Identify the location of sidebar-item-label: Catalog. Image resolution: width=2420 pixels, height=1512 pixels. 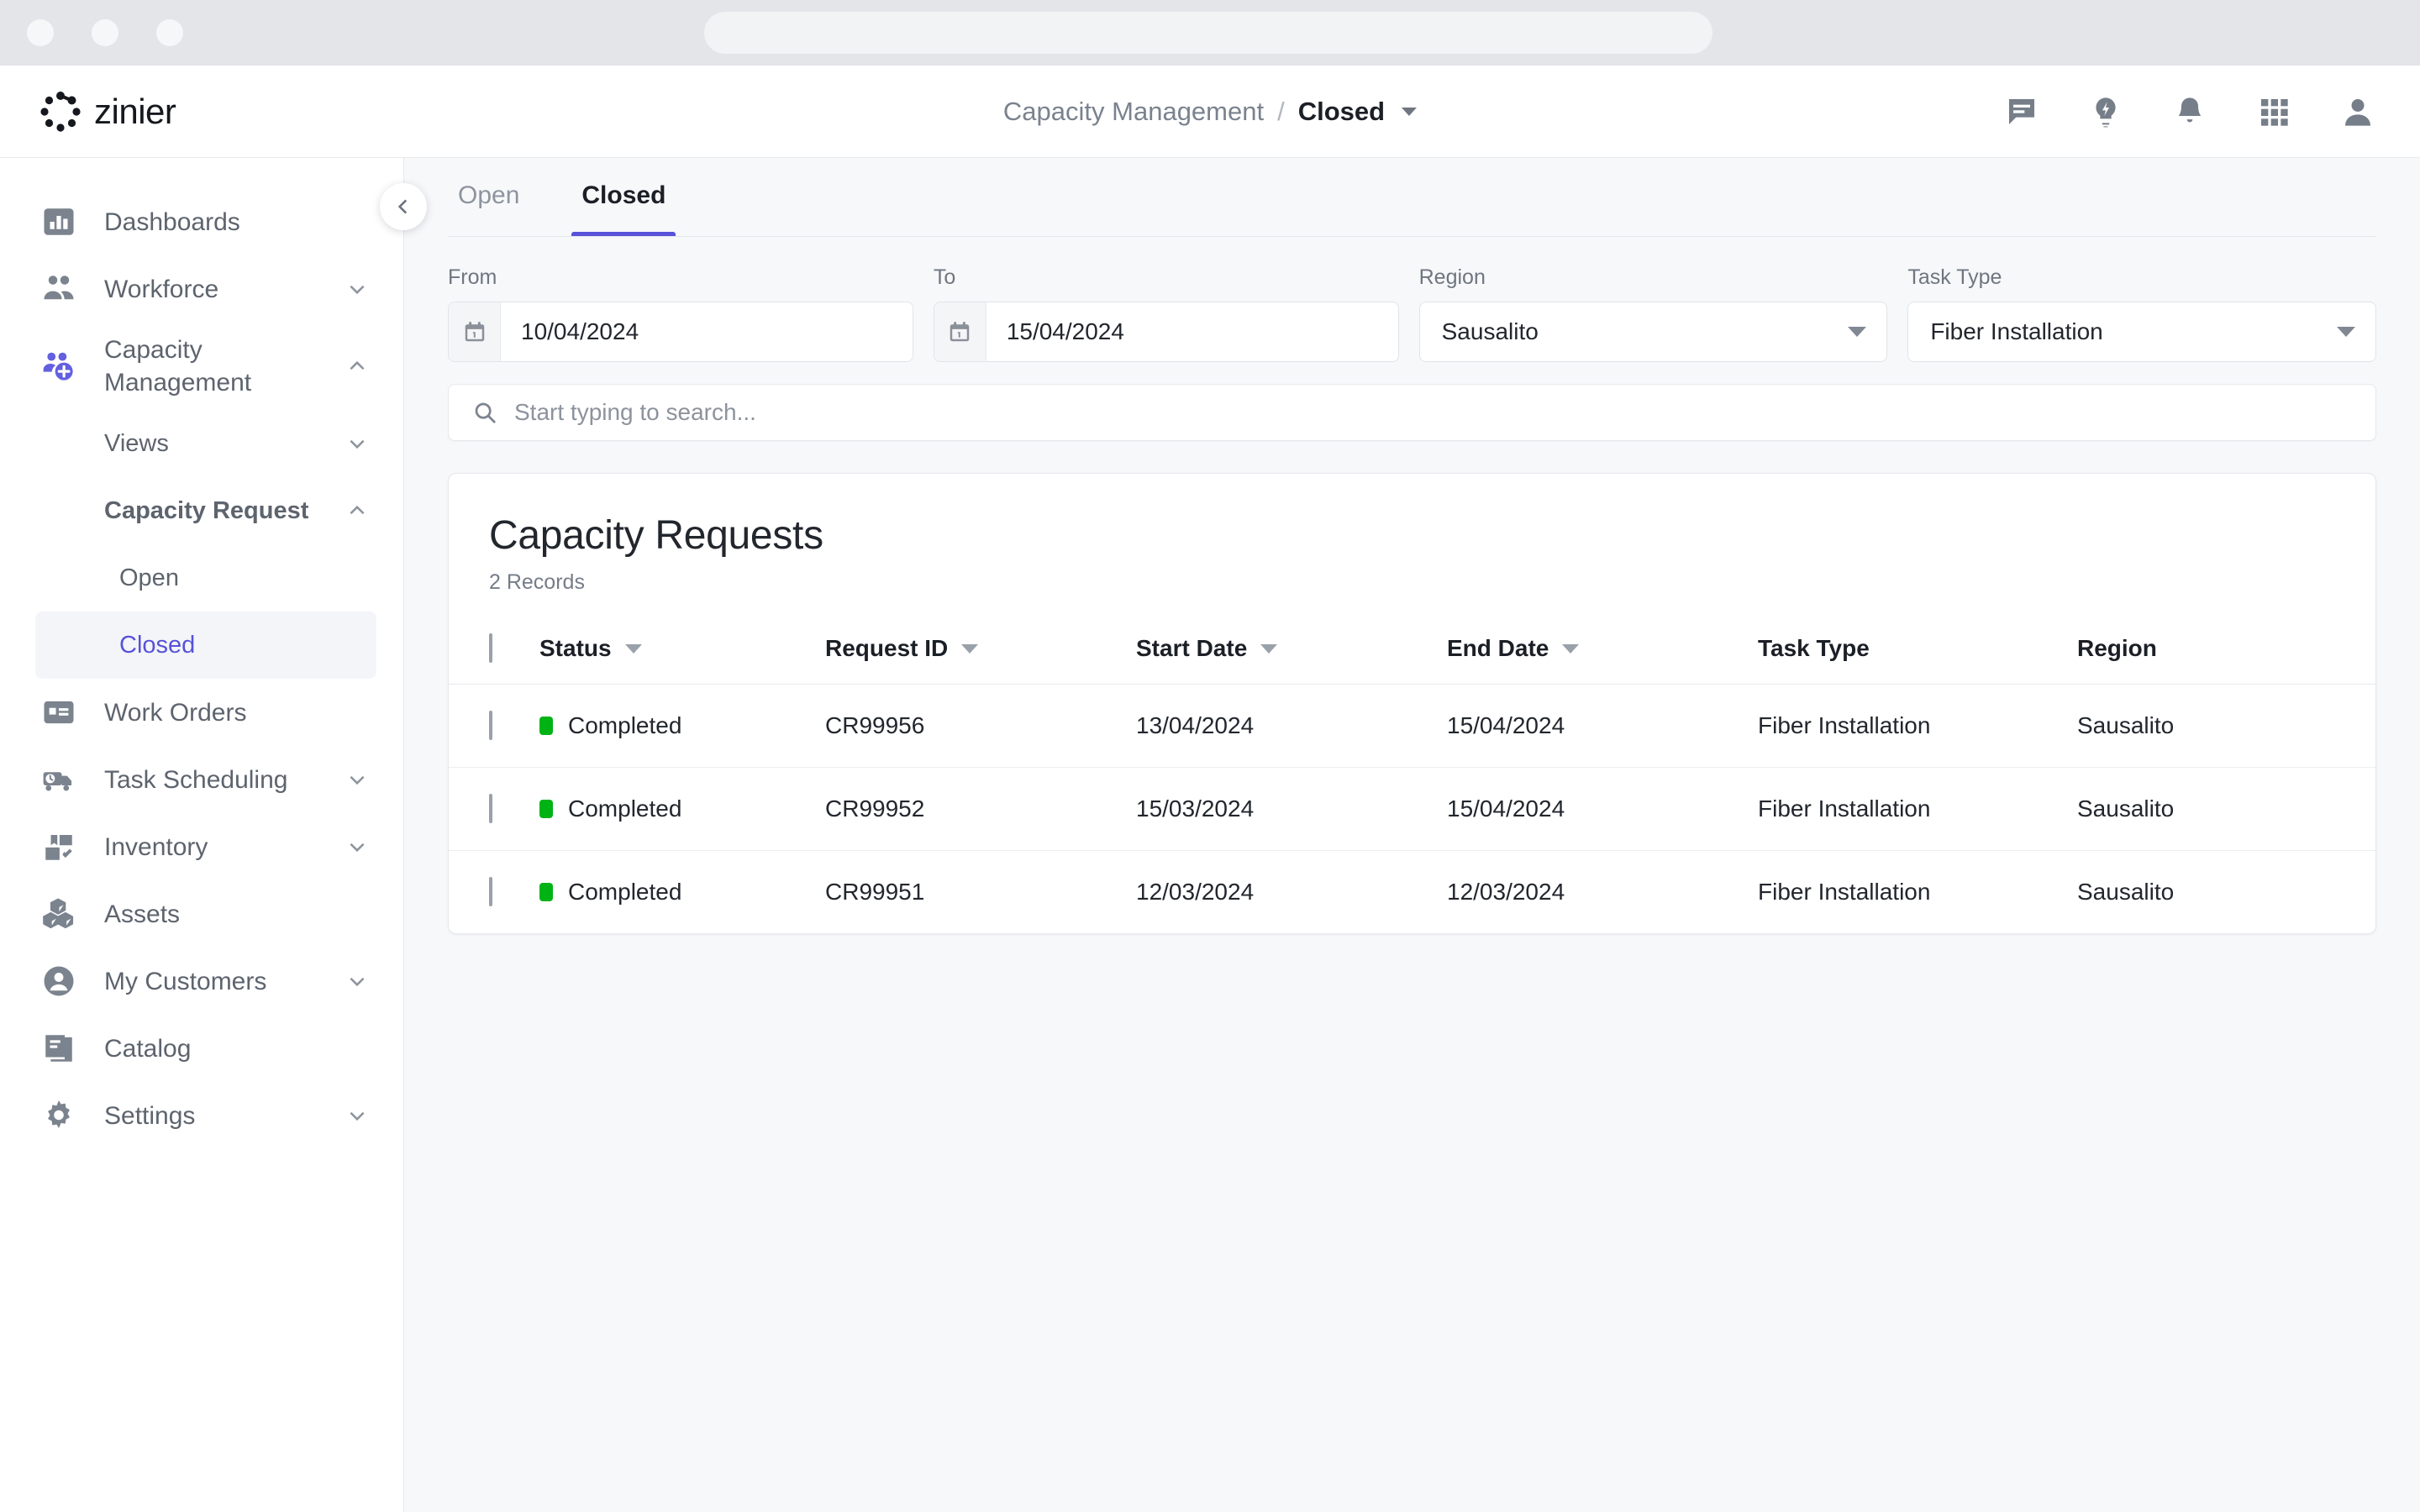
(148, 1048).